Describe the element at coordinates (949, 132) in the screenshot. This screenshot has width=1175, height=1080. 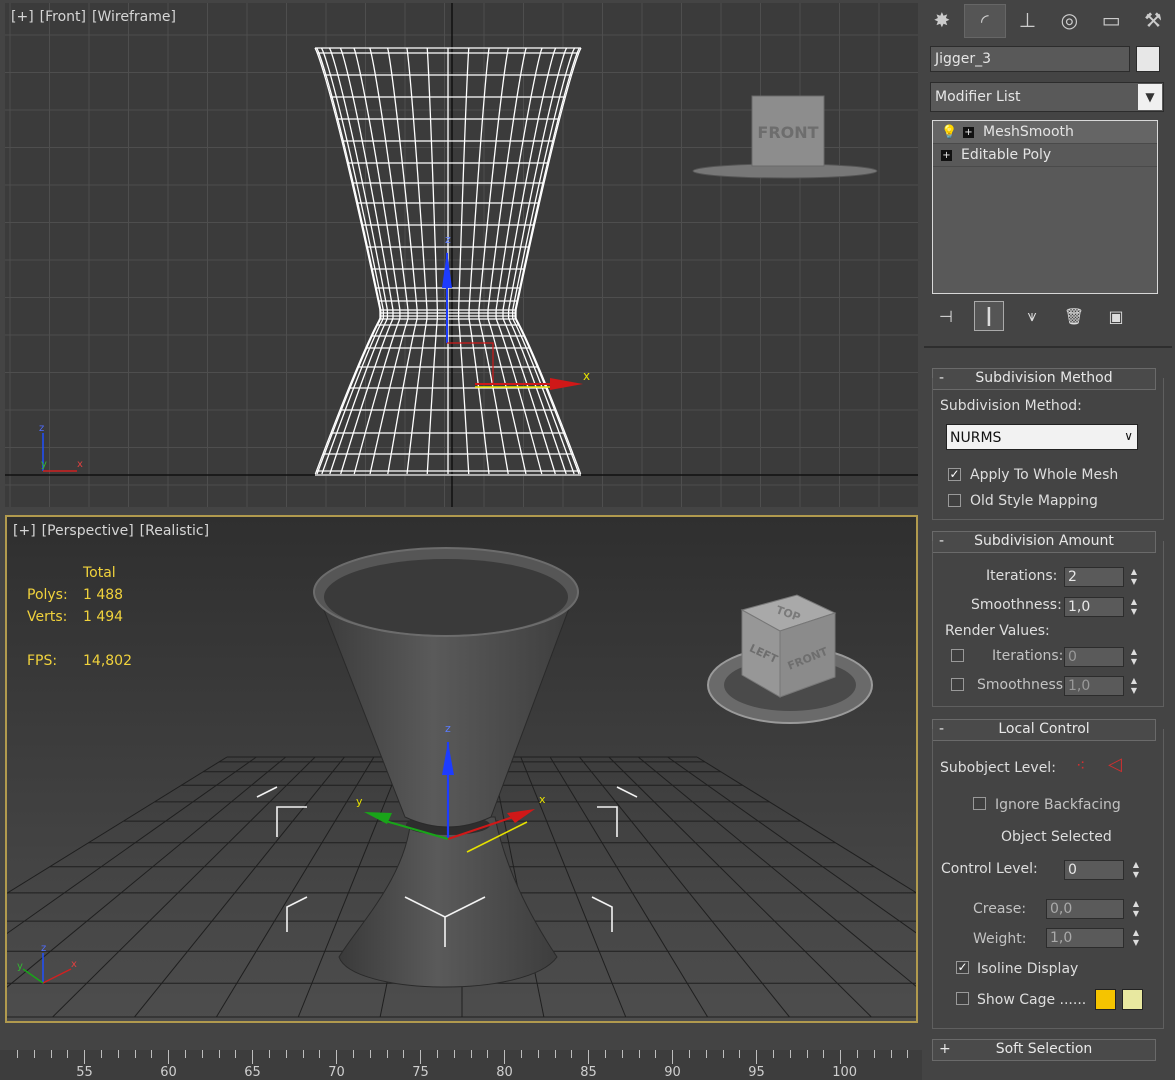
I see `lightbulb-icon: 💡` at that location.